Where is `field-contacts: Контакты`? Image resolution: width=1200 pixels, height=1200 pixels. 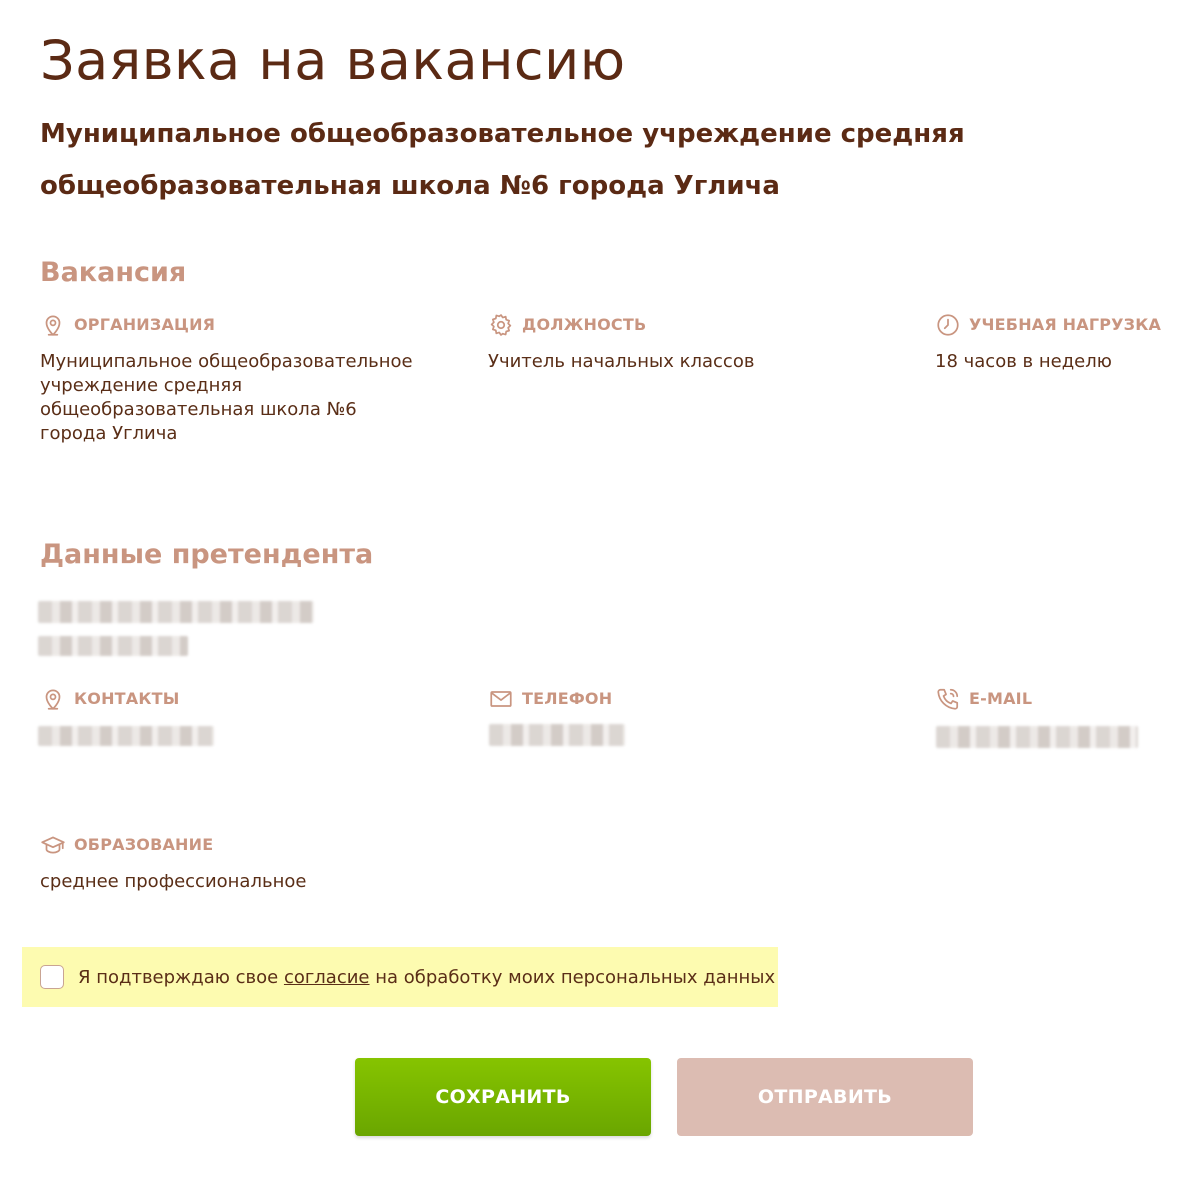
field-contacts: Контакты is located at coordinates (240, 699).